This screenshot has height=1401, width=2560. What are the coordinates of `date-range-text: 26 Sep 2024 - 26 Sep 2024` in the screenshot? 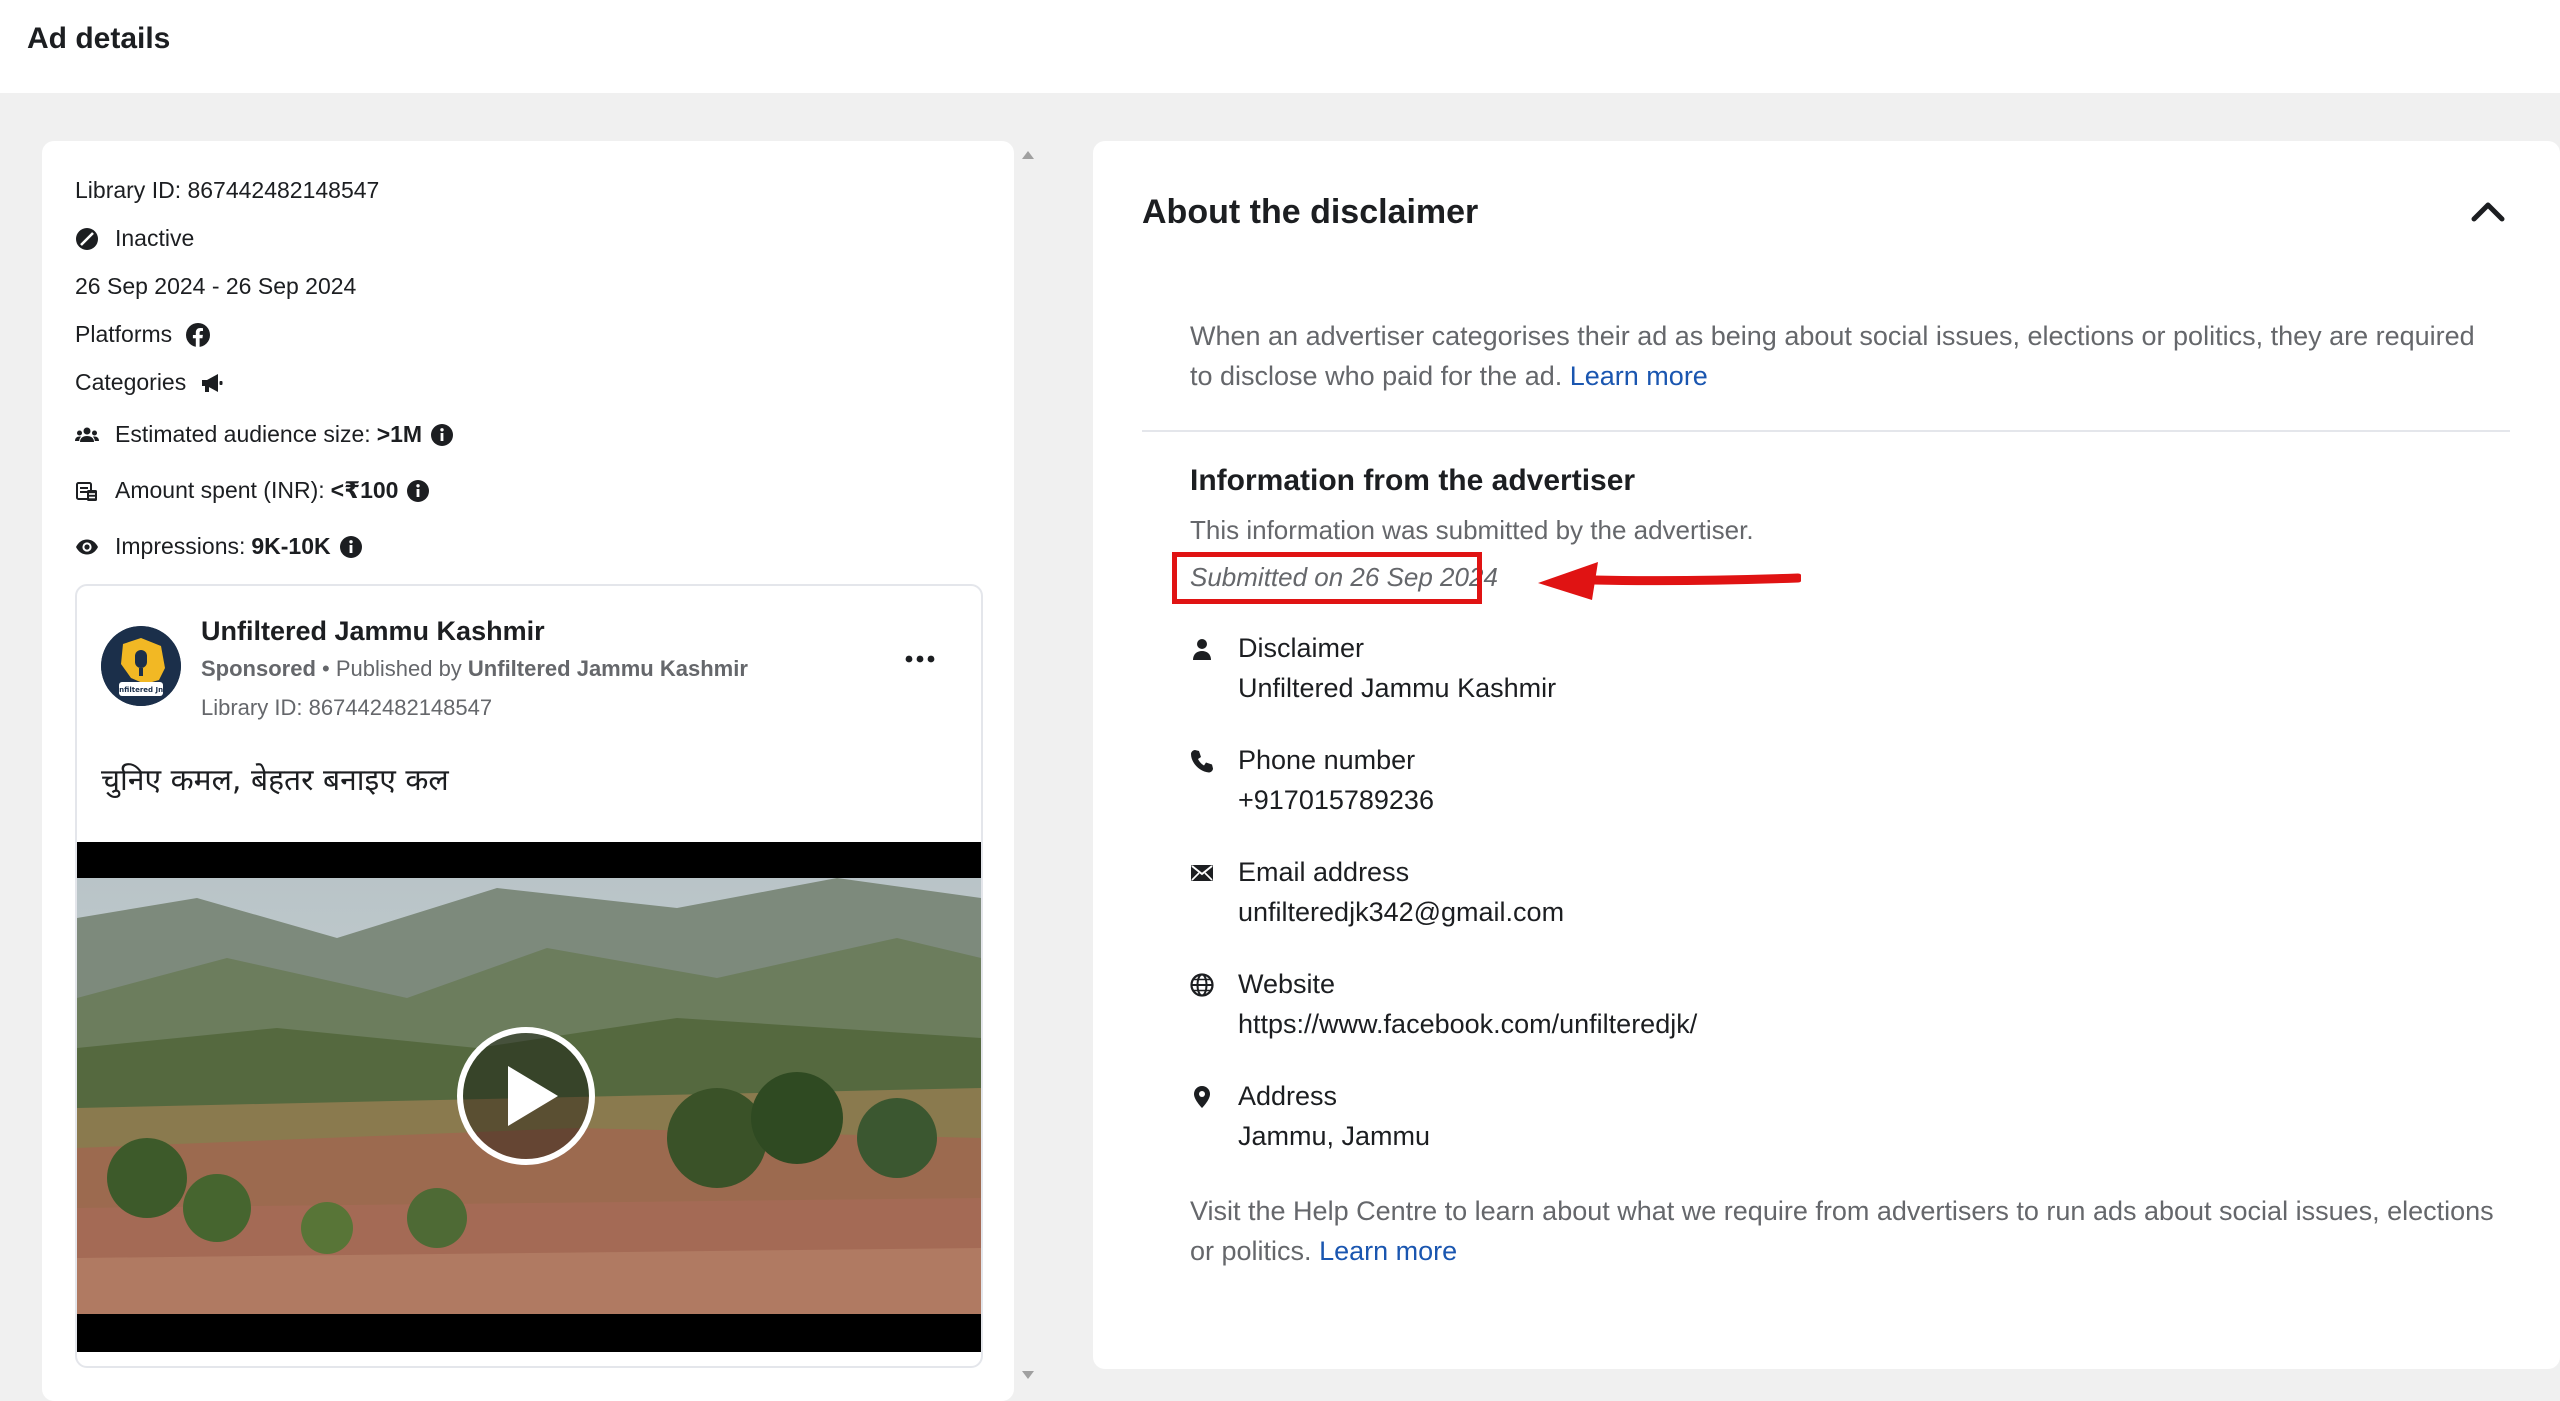 It's located at (216, 286).